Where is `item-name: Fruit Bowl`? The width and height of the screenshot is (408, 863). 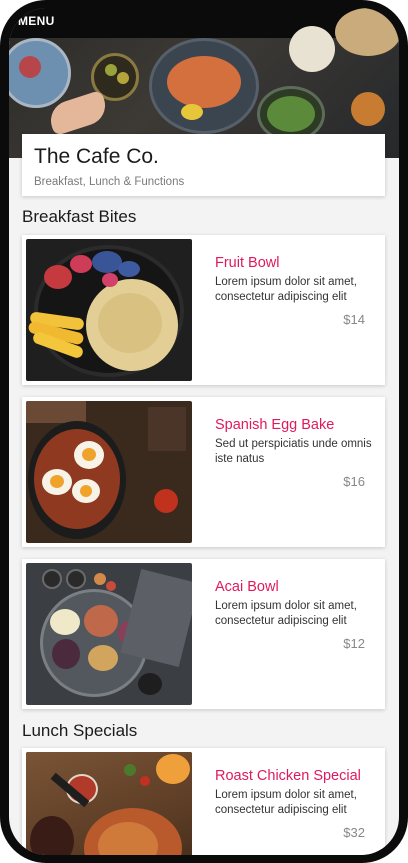
item-name: Fruit Bowl is located at coordinates (247, 263).